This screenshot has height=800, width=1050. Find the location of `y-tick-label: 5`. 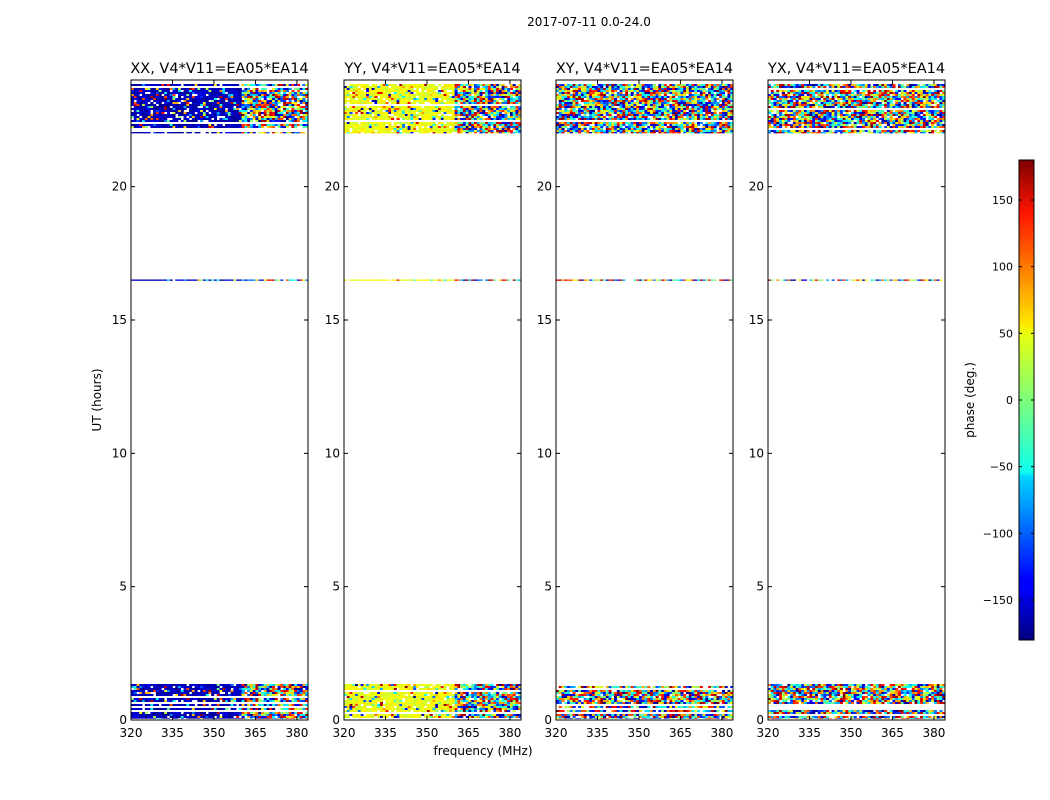

y-tick-label: 5 is located at coordinates (123, 587).